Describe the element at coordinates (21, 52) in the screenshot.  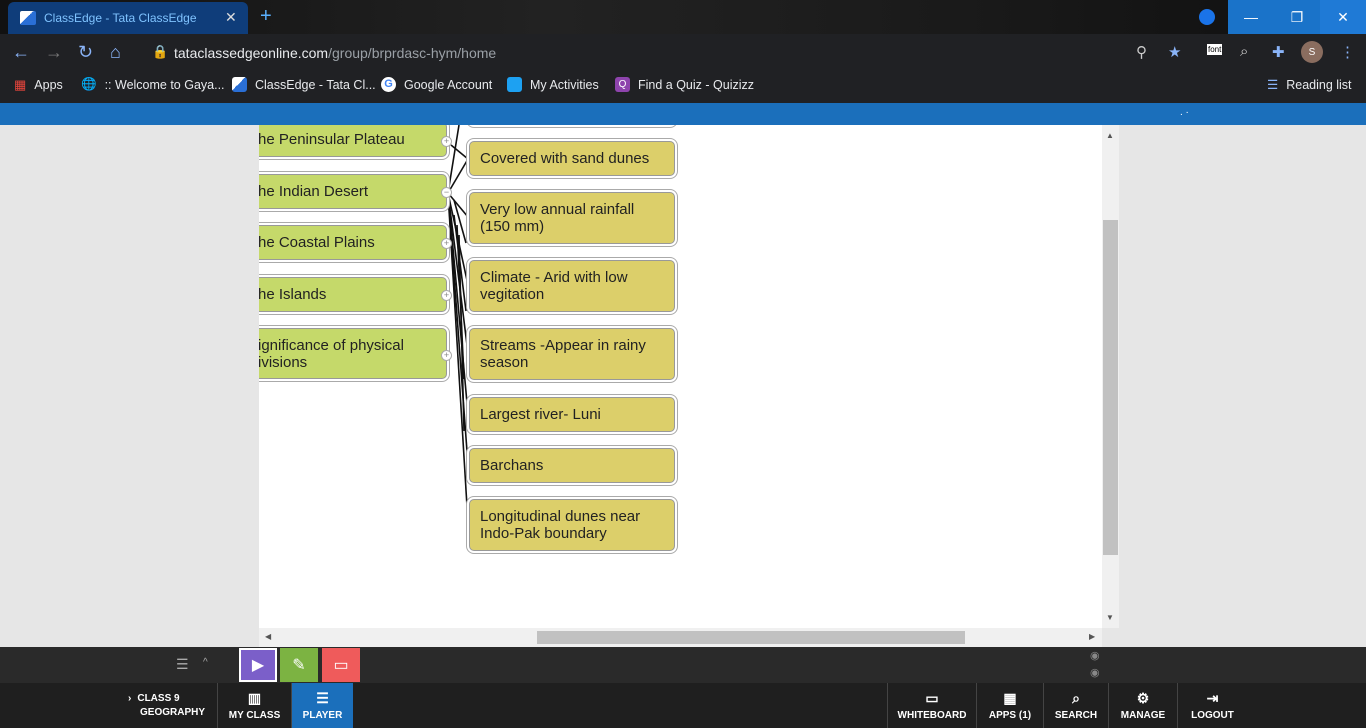
I see `back-arrow-icon: ←` at that location.